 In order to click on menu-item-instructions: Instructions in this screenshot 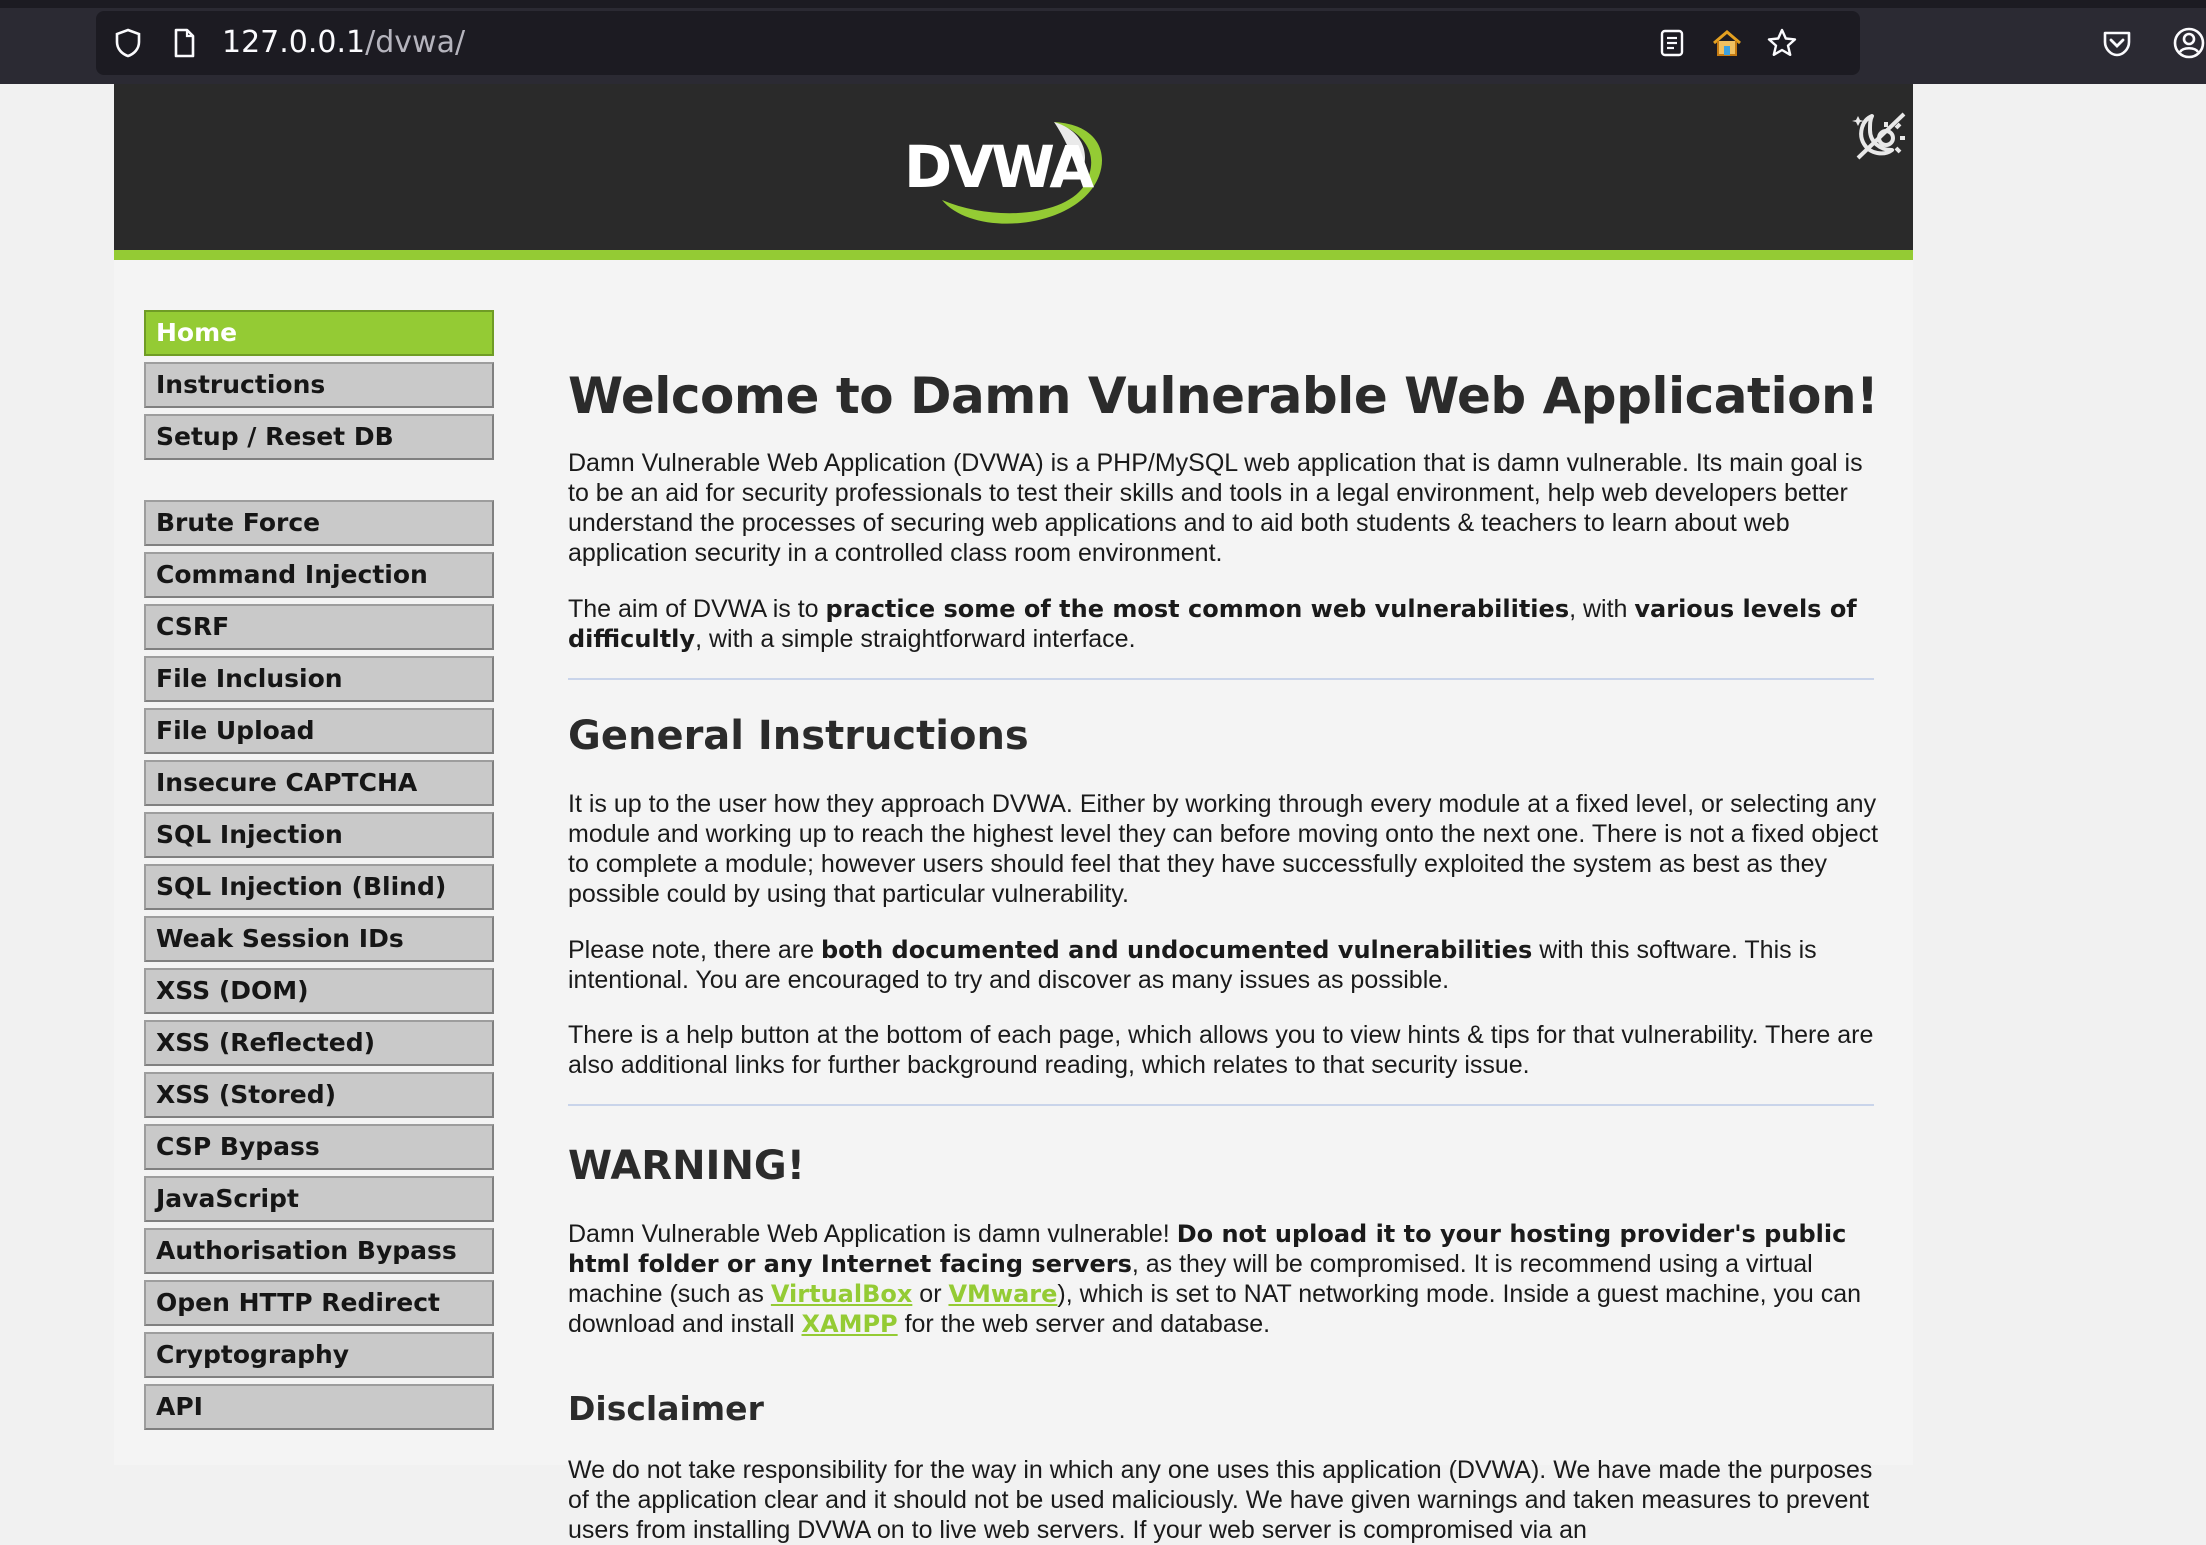, I will do `click(319, 385)`.